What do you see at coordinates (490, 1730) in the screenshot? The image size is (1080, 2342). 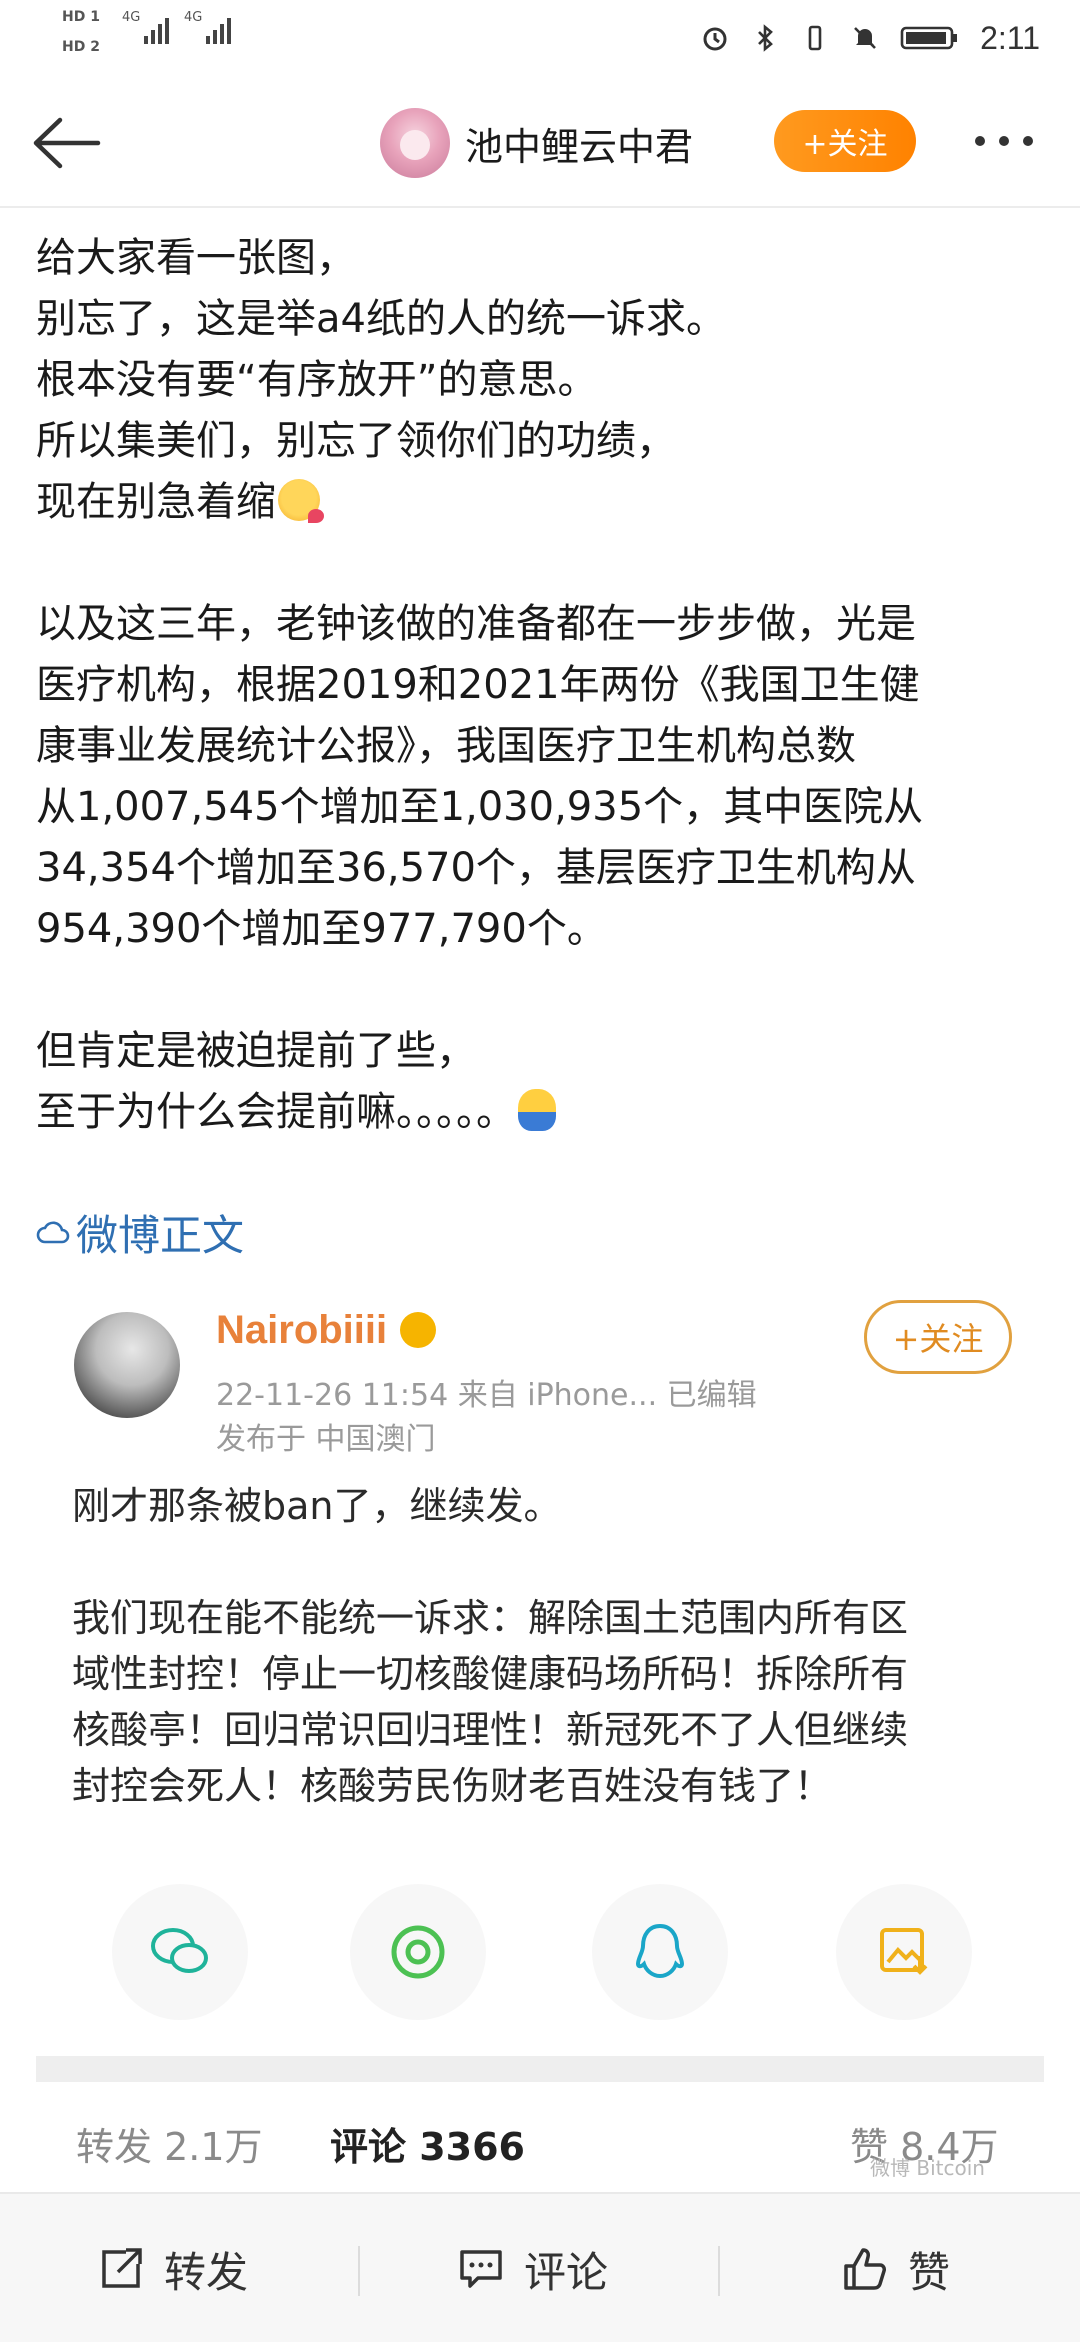 I see `quoted-line: 核酸亭！回归常识回归理性！新冠死不了人但继续` at bounding box center [490, 1730].